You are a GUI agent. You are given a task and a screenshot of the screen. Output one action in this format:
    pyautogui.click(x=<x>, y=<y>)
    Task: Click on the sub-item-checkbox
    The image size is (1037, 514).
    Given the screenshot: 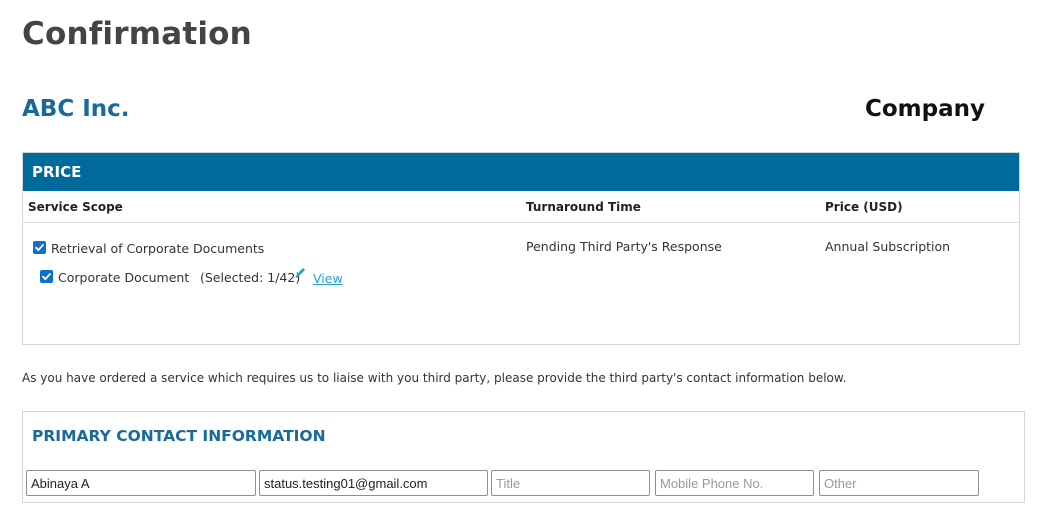 What is the action you would take?
    pyautogui.click(x=46, y=276)
    